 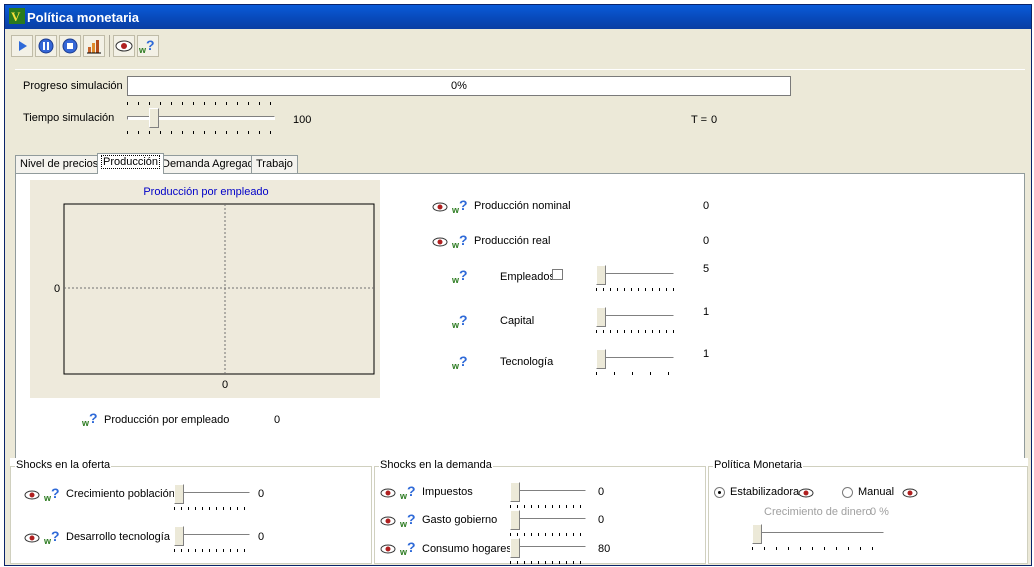 I want to click on consumption-value: 80, so click(x=604, y=549).